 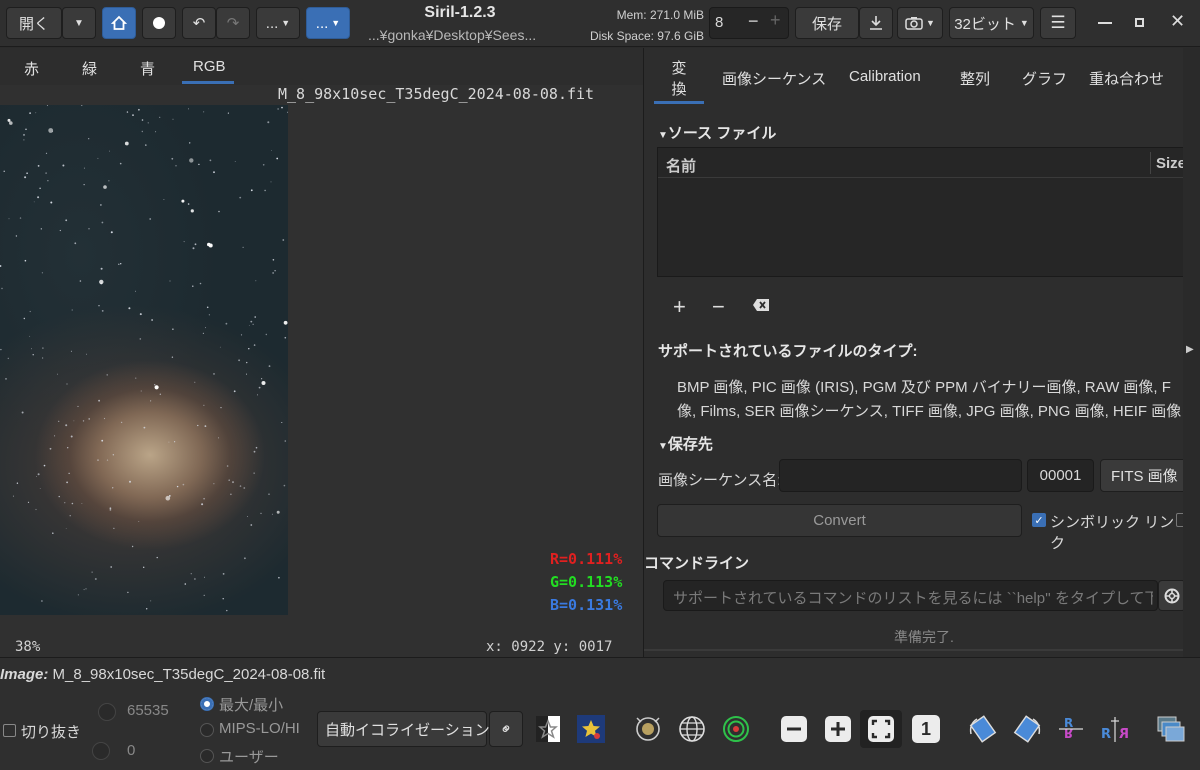 I want to click on main-menu-button: ☰, so click(x=1058, y=23).